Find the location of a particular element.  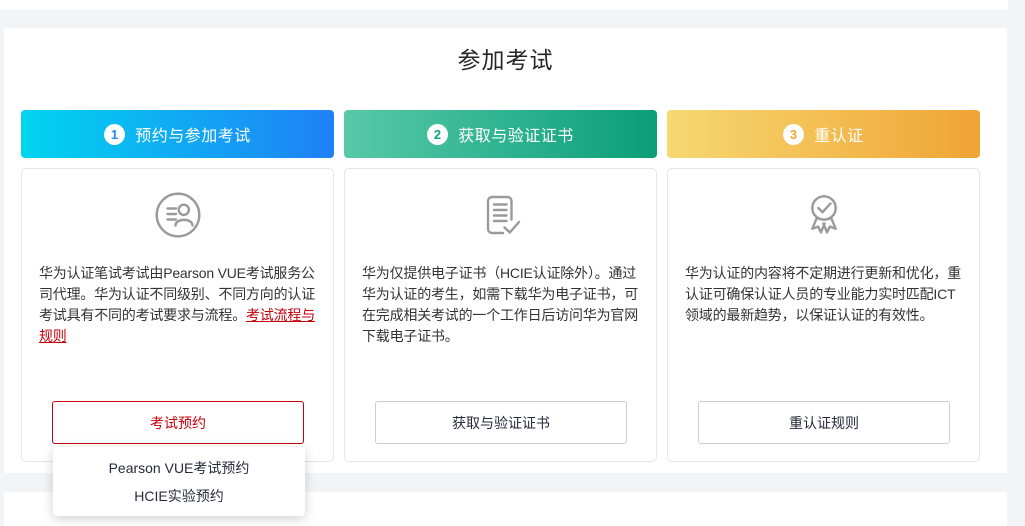

step-header-label: 预约与参加考试 is located at coordinates (193, 136).